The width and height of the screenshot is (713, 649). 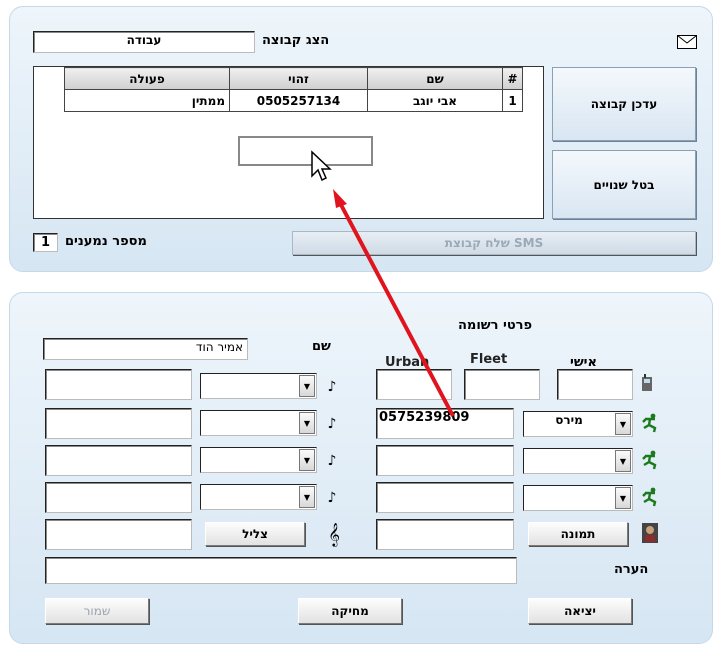 What do you see at coordinates (321, 166) in the screenshot?
I see `mouse-cursor-icon` at bounding box center [321, 166].